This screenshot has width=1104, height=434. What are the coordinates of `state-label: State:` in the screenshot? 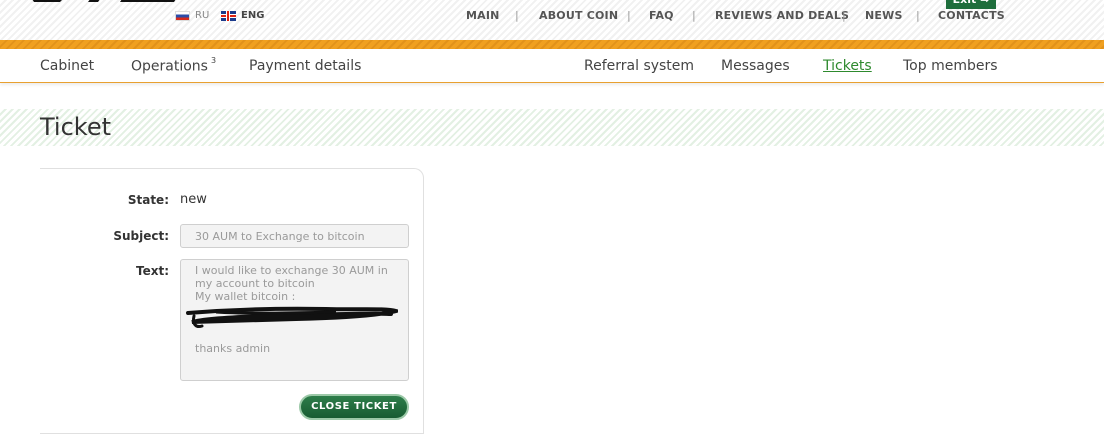 It's located at (148, 200).